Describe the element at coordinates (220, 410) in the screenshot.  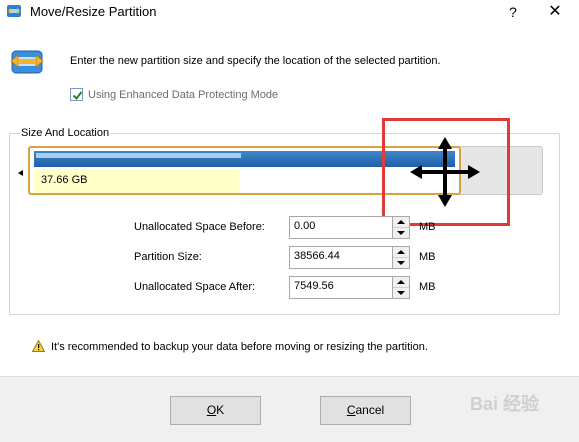
I see `ok-label: K` at that location.